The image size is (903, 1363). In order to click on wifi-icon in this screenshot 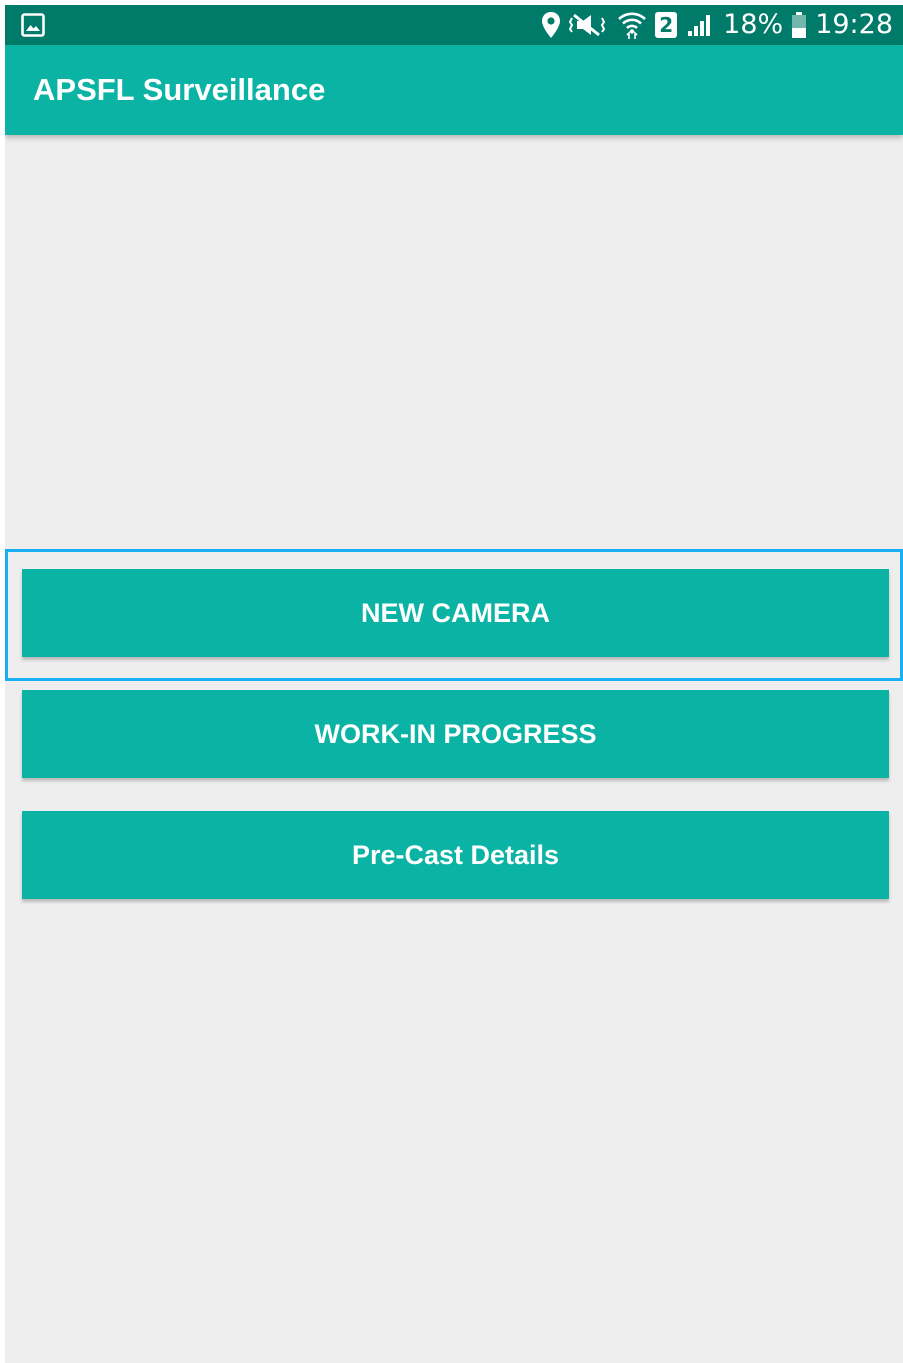, I will do `click(632, 25)`.